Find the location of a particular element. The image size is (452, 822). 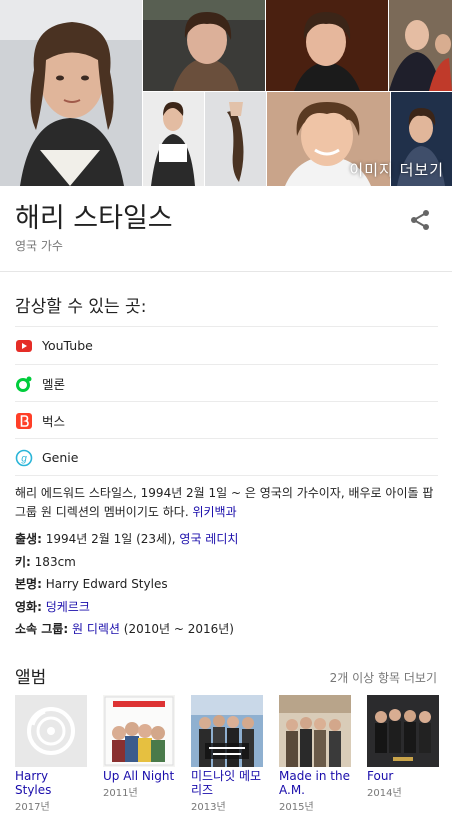

fact-group: 소속 그룹: 원 디렉션 (2010년 ~ 2016년) is located at coordinates (126, 631).